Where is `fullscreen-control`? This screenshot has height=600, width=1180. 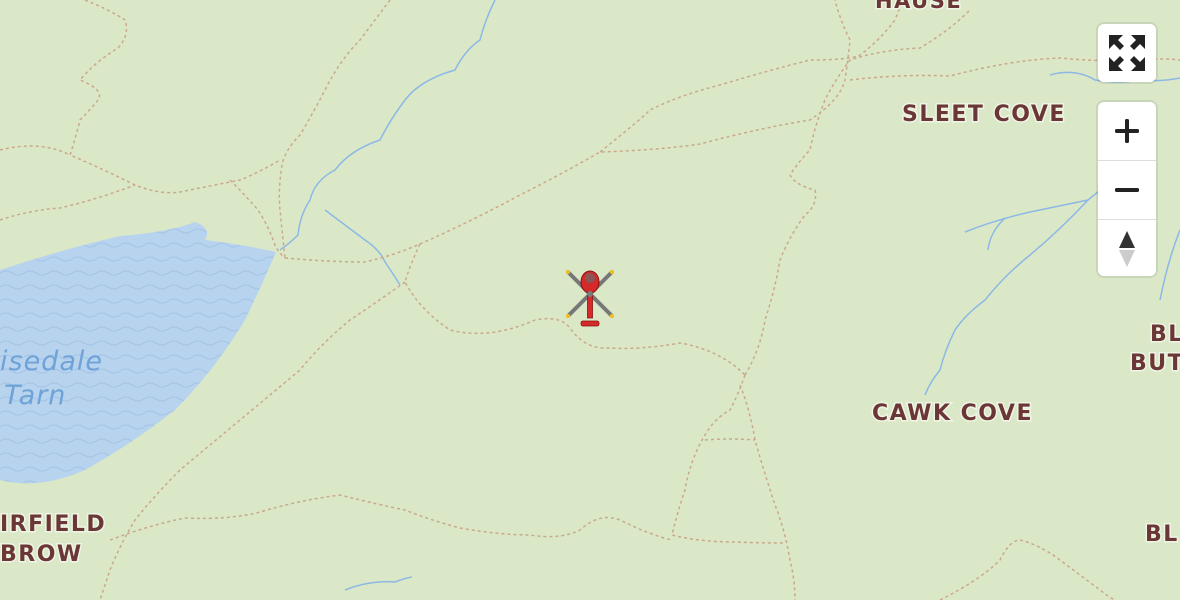 fullscreen-control is located at coordinates (1127, 53).